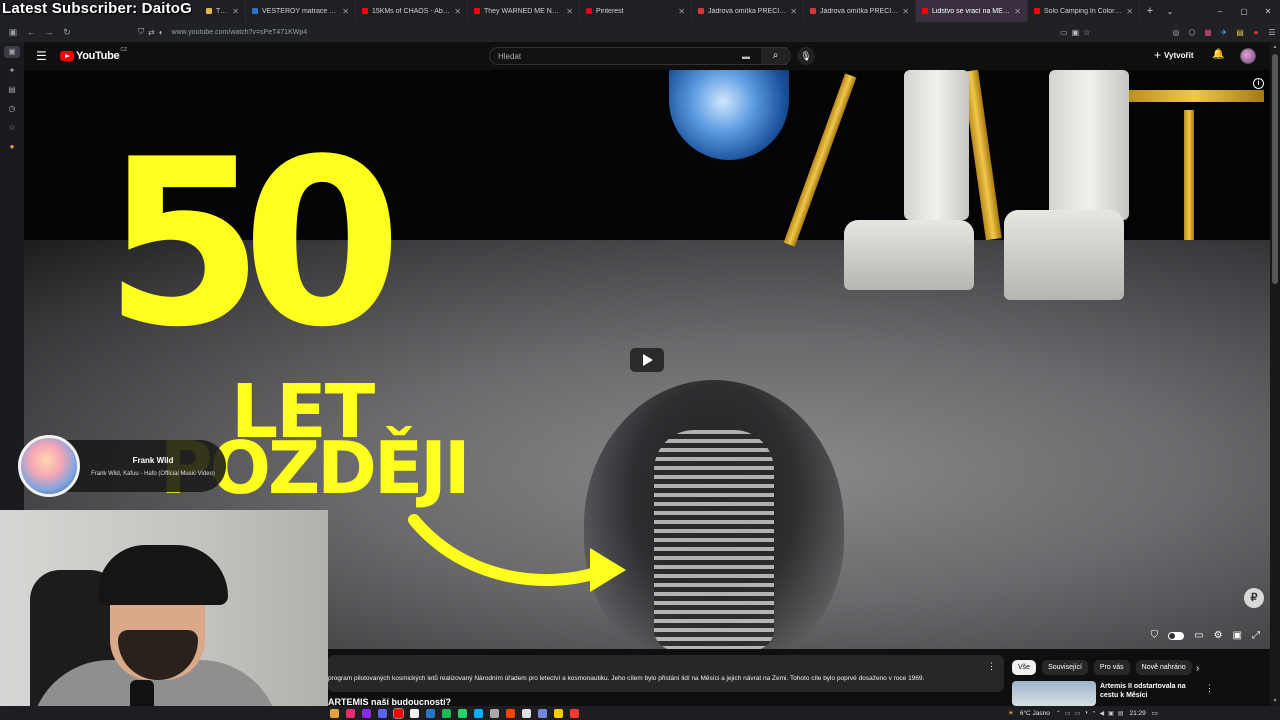 The image size is (1280, 720). Describe the element at coordinates (1121, 713) in the screenshot. I see `tray-app-icon: ▤` at that location.